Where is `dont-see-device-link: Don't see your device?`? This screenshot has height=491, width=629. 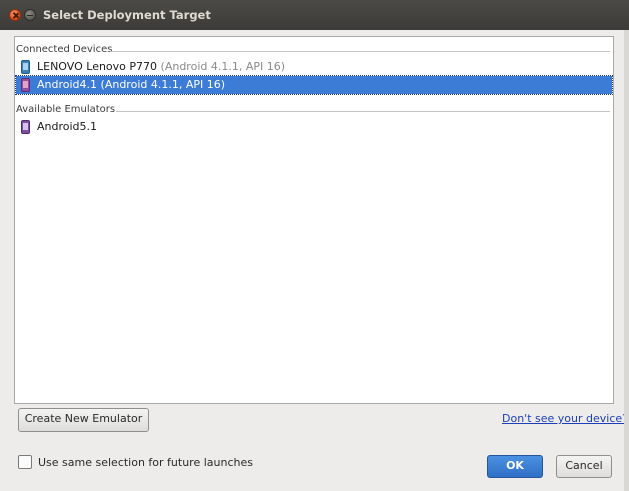
dont-see-device-link: Don't see your device? is located at coordinates (565, 418).